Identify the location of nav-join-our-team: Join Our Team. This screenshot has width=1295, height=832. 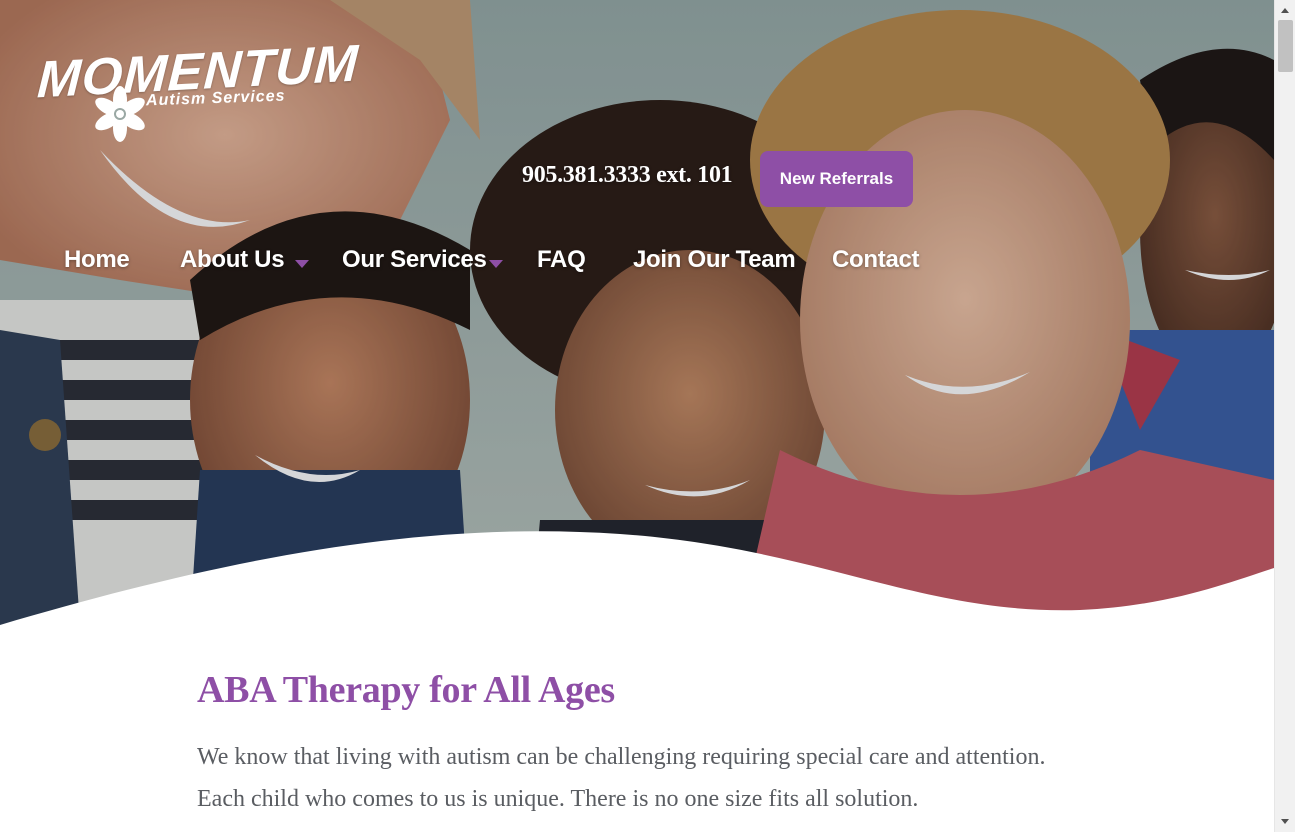
(714, 260).